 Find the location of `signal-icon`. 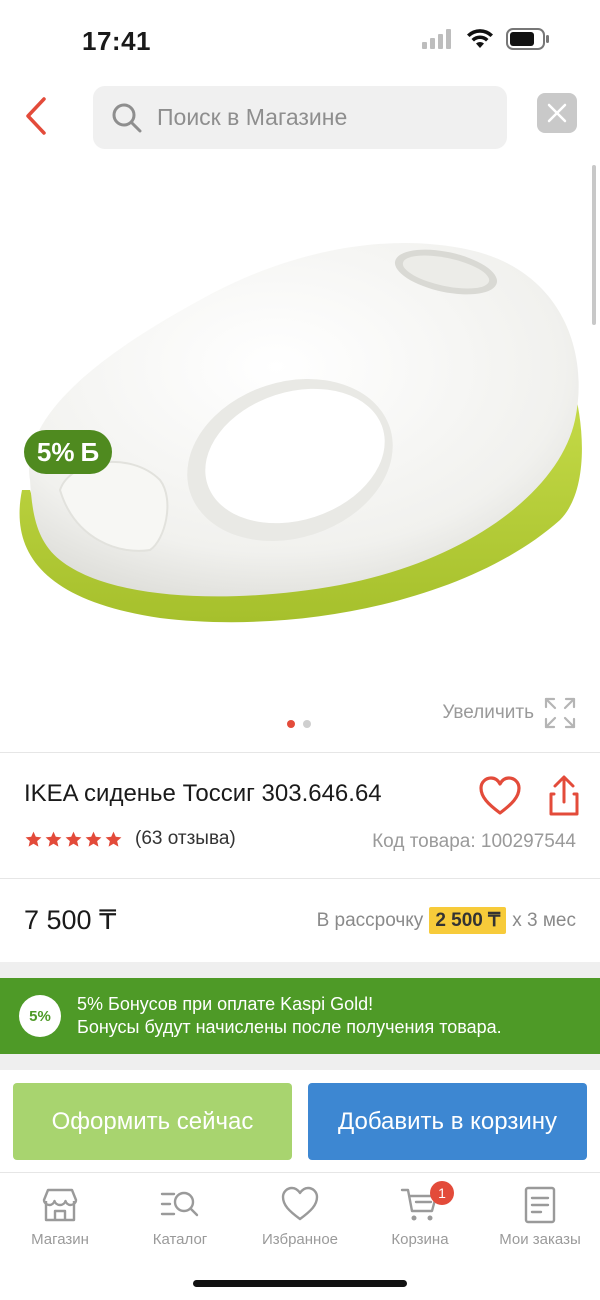

signal-icon is located at coordinates (436, 39).